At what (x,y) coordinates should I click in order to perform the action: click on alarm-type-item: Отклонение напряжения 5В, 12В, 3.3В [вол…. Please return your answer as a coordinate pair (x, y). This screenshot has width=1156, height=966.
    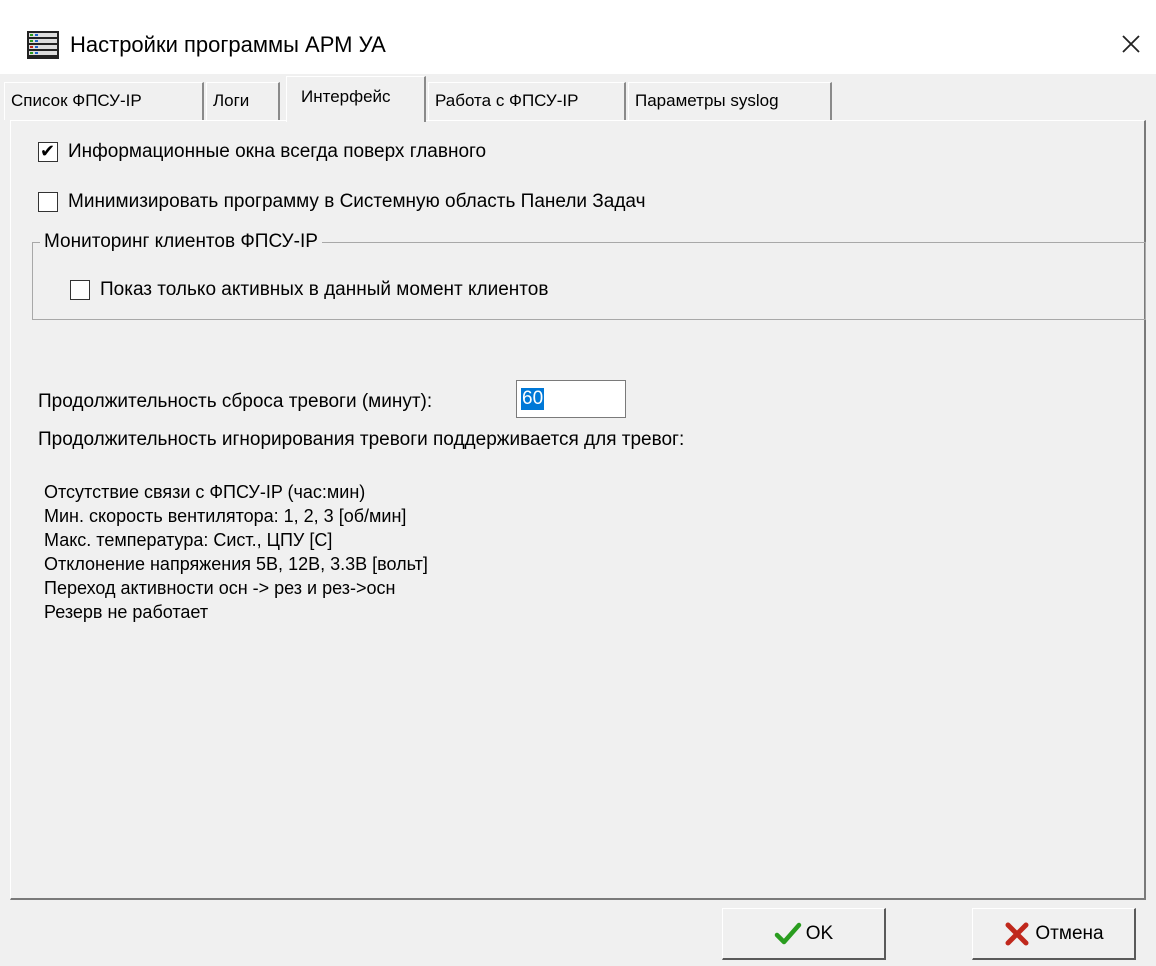
    Looking at the image, I should click on (236, 564).